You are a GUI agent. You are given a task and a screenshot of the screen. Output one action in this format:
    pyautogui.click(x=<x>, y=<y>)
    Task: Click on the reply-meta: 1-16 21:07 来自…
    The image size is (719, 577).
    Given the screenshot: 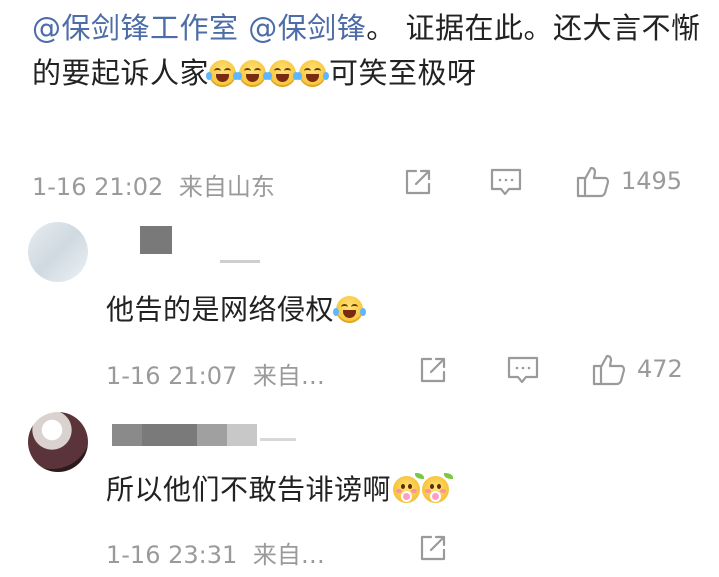 What is the action you would take?
    pyautogui.click(x=215, y=373)
    